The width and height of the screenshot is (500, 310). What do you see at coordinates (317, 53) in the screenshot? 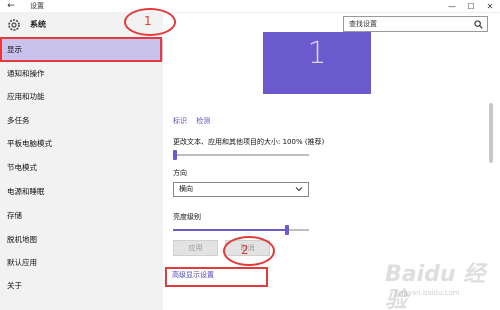
I see `monitor-number: 1` at bounding box center [317, 53].